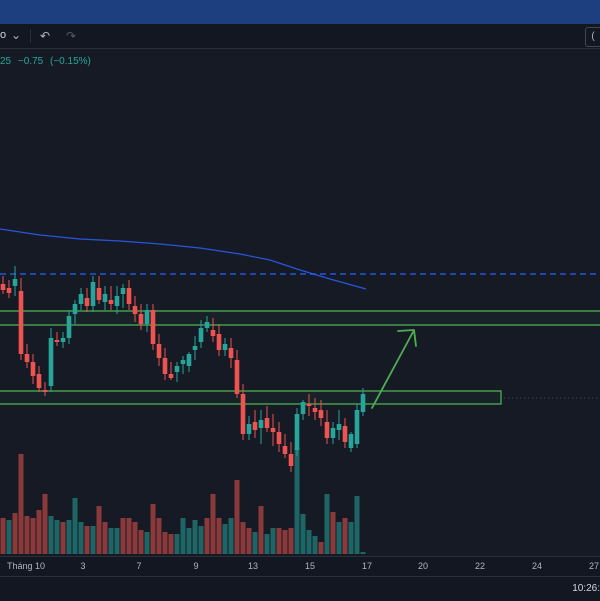  Describe the element at coordinates (3, 35) in the screenshot. I see `interval-selector: o` at that location.